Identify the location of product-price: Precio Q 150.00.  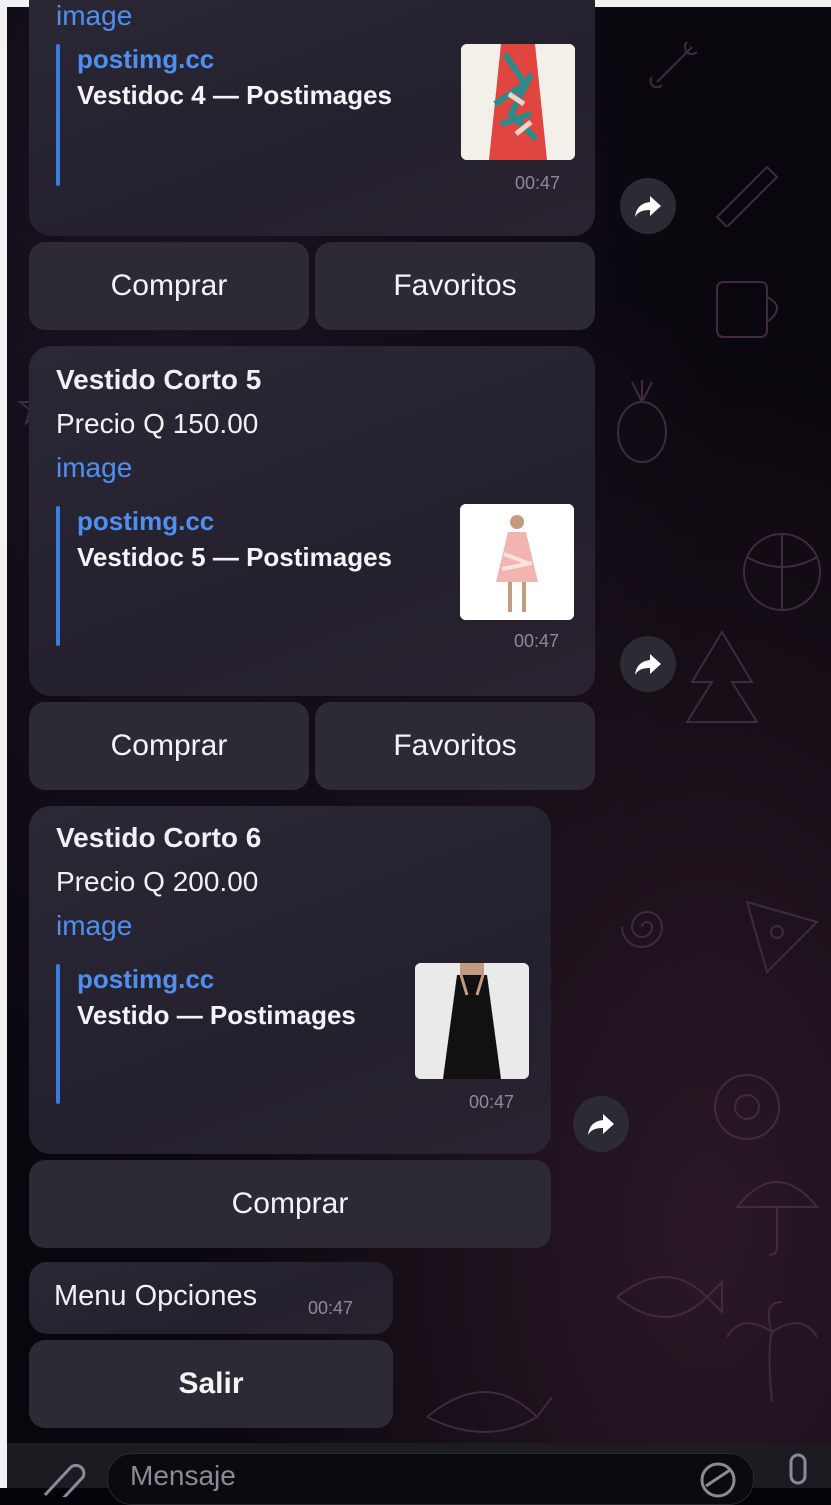
(157, 423).